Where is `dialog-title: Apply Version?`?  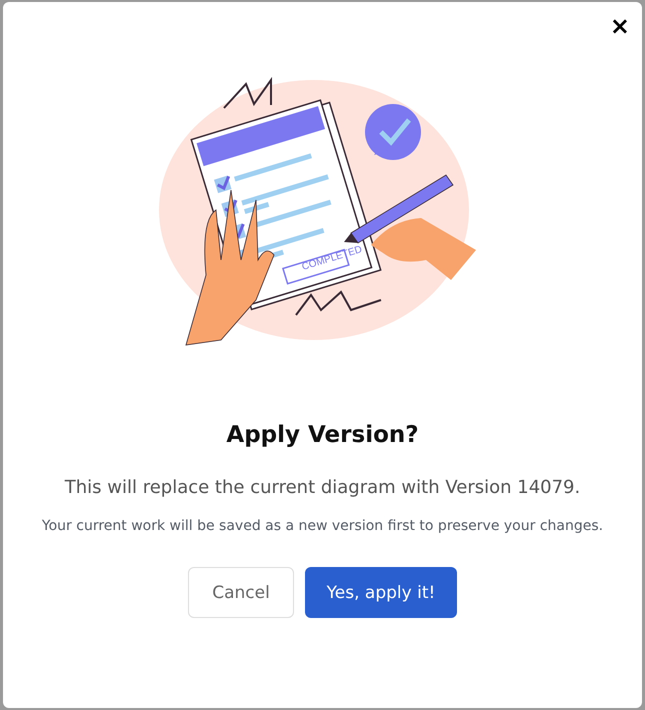
dialog-title: Apply Version? is located at coordinates (322, 435).